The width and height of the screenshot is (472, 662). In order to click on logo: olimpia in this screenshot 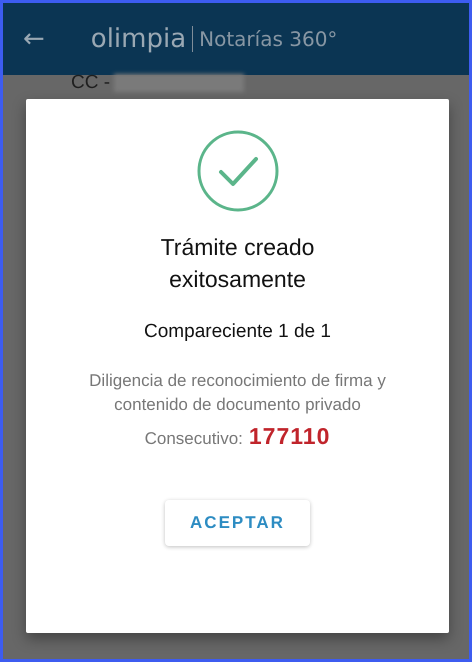, I will do `click(138, 39)`.